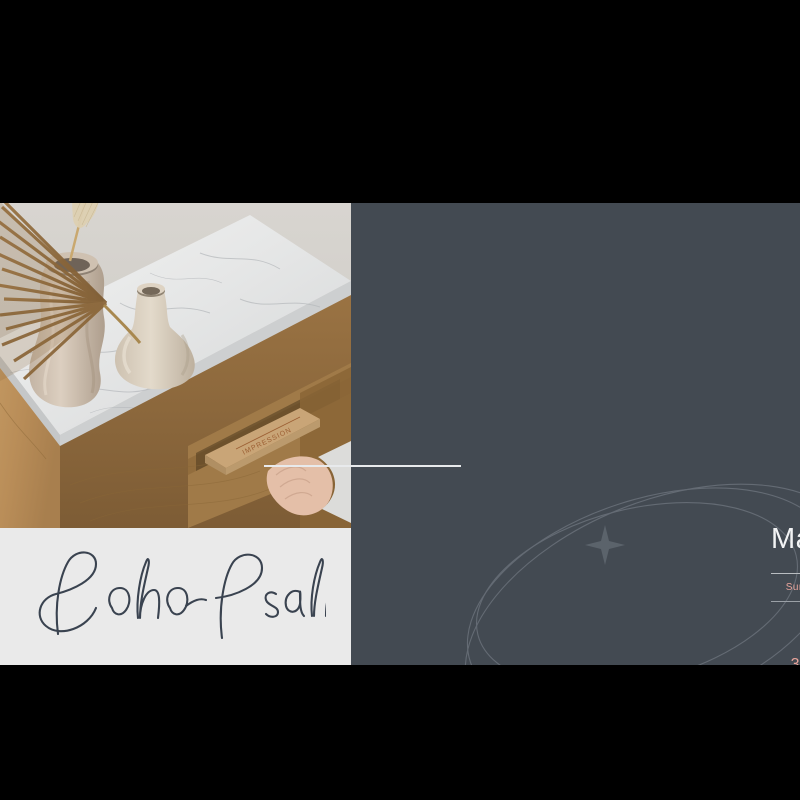 This screenshot has height=800, width=800. I want to click on date-cell-empty, so click(785, 627).